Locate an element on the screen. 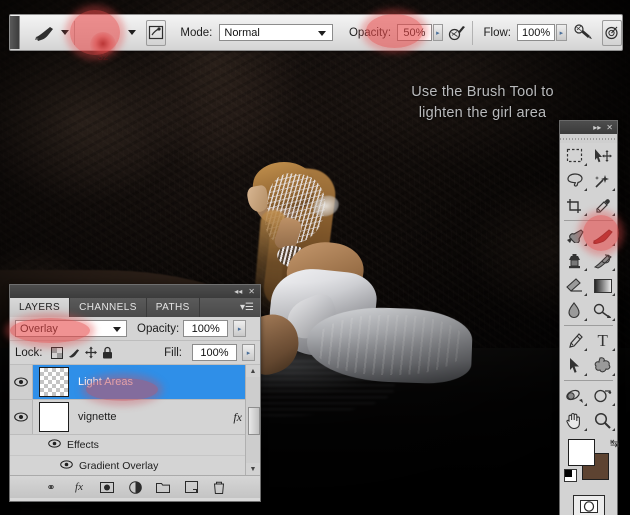  foreground-color-swatch is located at coordinates (581, 452).